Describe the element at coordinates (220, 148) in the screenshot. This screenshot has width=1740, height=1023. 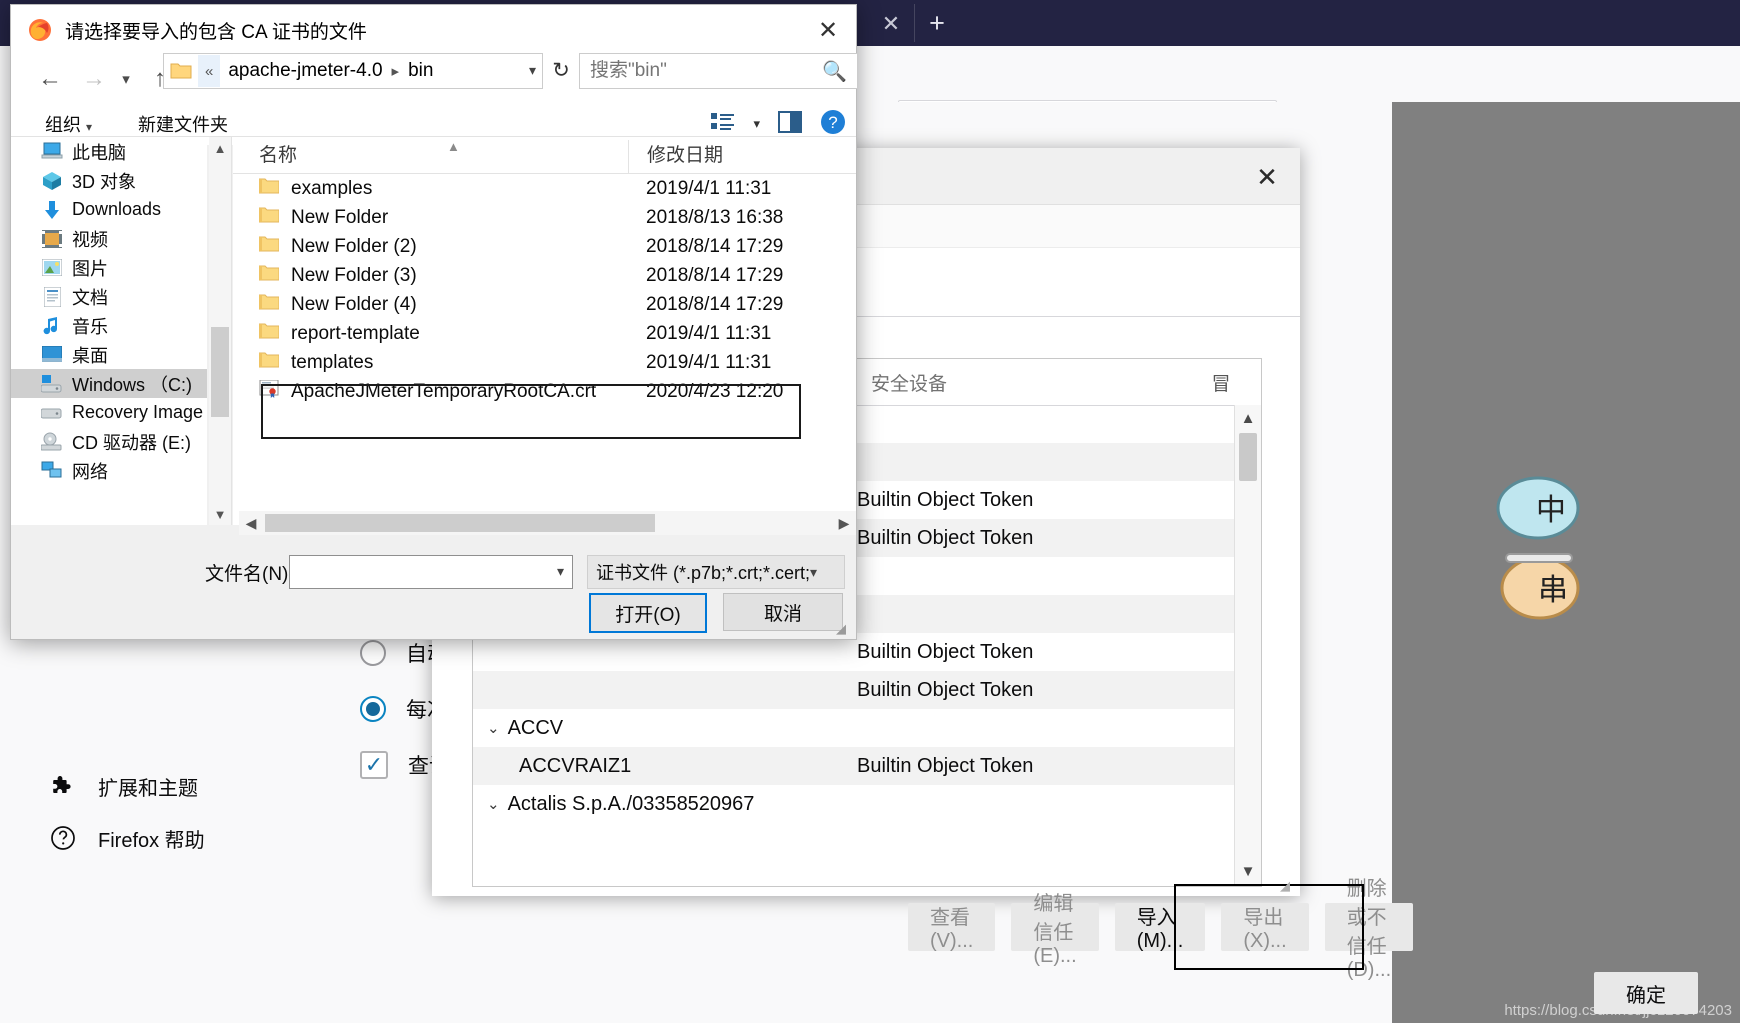
I see `sidebar-scroll-up-icon: ▲` at that location.